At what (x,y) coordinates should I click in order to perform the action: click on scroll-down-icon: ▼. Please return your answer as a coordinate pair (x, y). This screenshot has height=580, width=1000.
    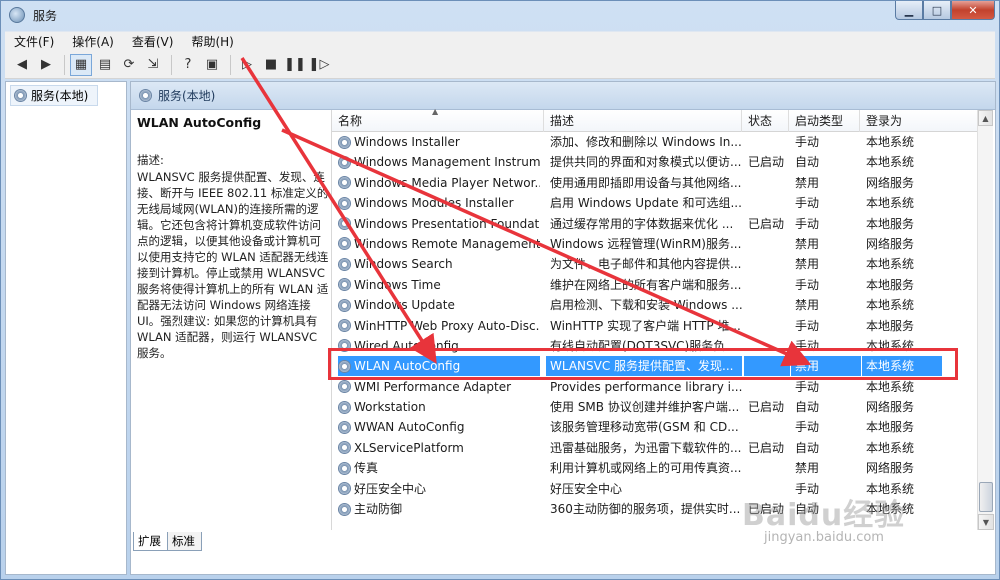
    Looking at the image, I should click on (986, 522).